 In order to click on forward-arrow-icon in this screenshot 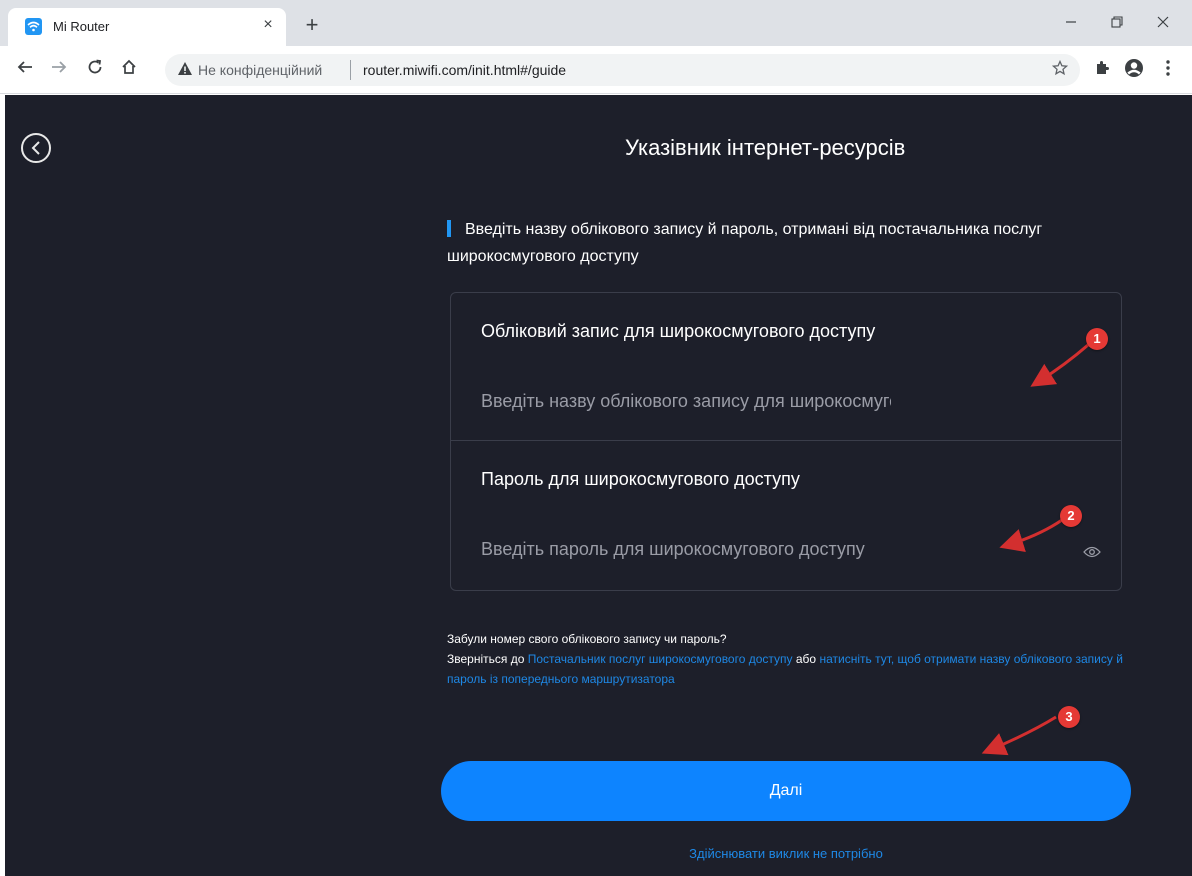, I will do `click(59, 69)`.